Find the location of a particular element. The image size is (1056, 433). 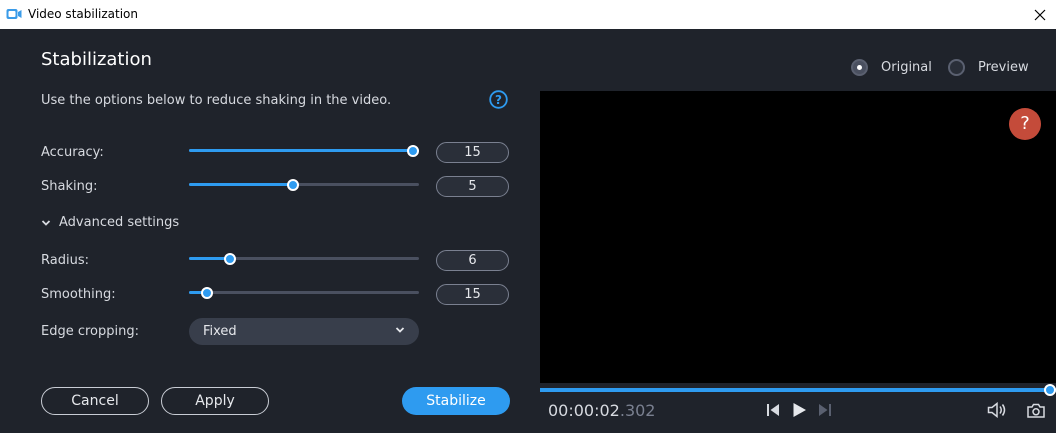

edge-cropping-selected: Fixed is located at coordinates (220, 331).